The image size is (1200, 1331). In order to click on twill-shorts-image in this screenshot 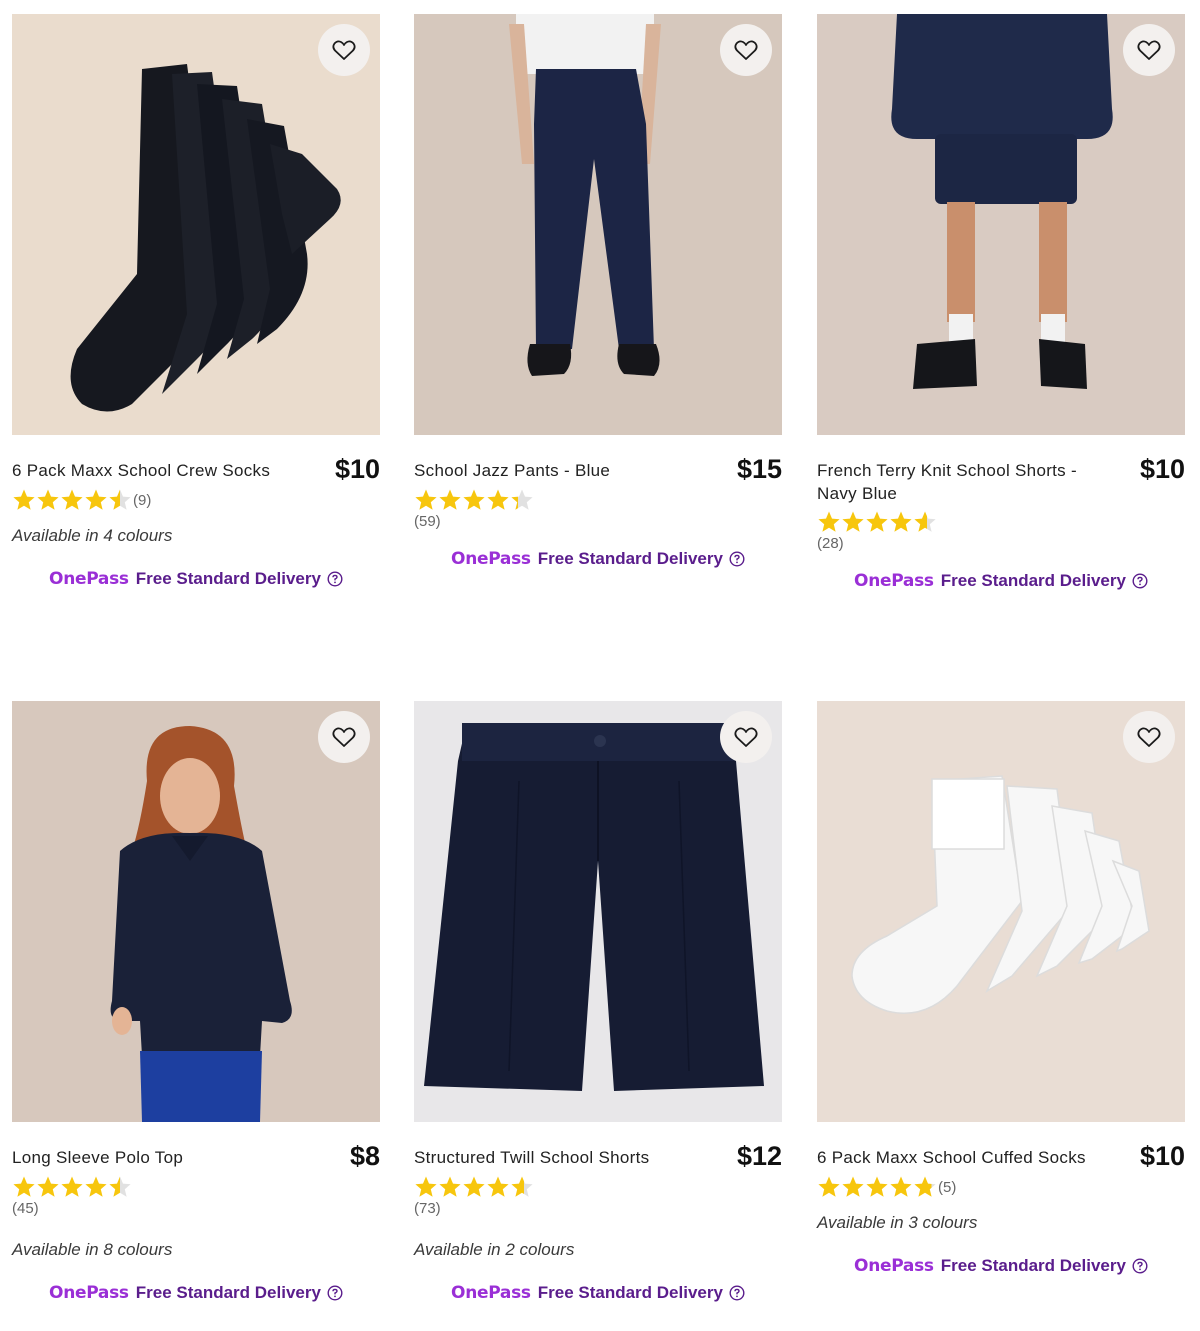, I will do `click(598, 911)`.